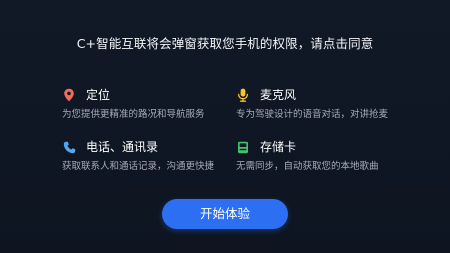 This screenshot has width=450, height=253. Describe the element at coordinates (312, 114) in the screenshot. I see `permission-microphone-description: 专为驾驶设计的语音对话，对讲抢麦` at that location.